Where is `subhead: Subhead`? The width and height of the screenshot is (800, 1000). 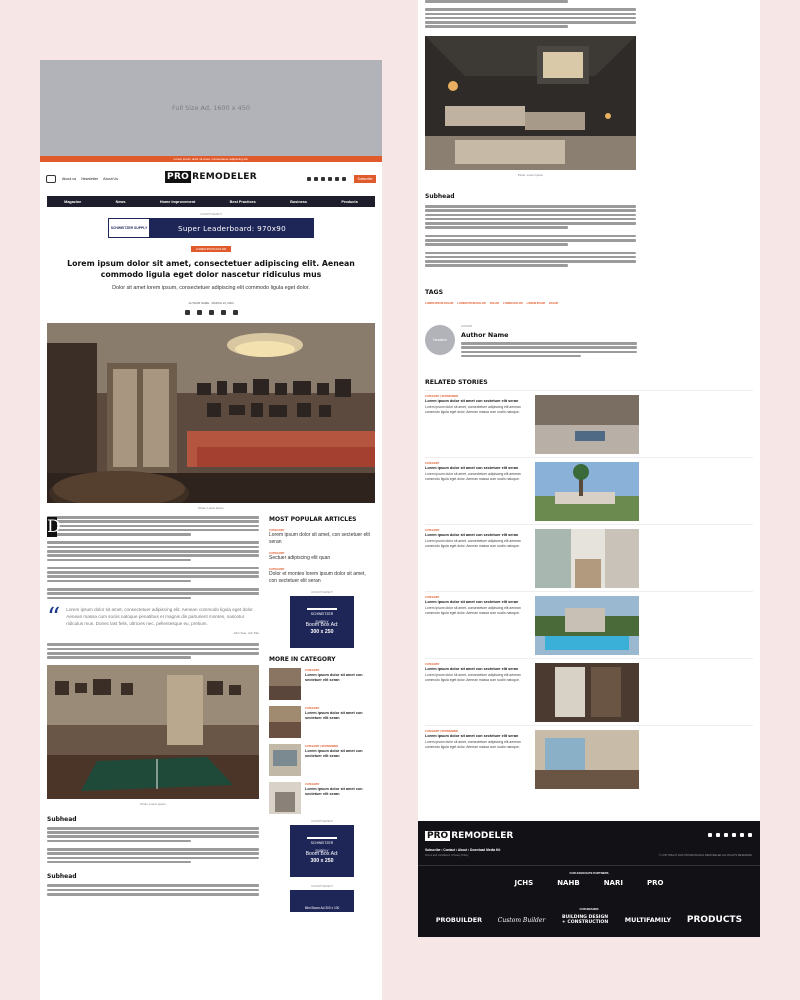 subhead: Subhead is located at coordinates (62, 877).